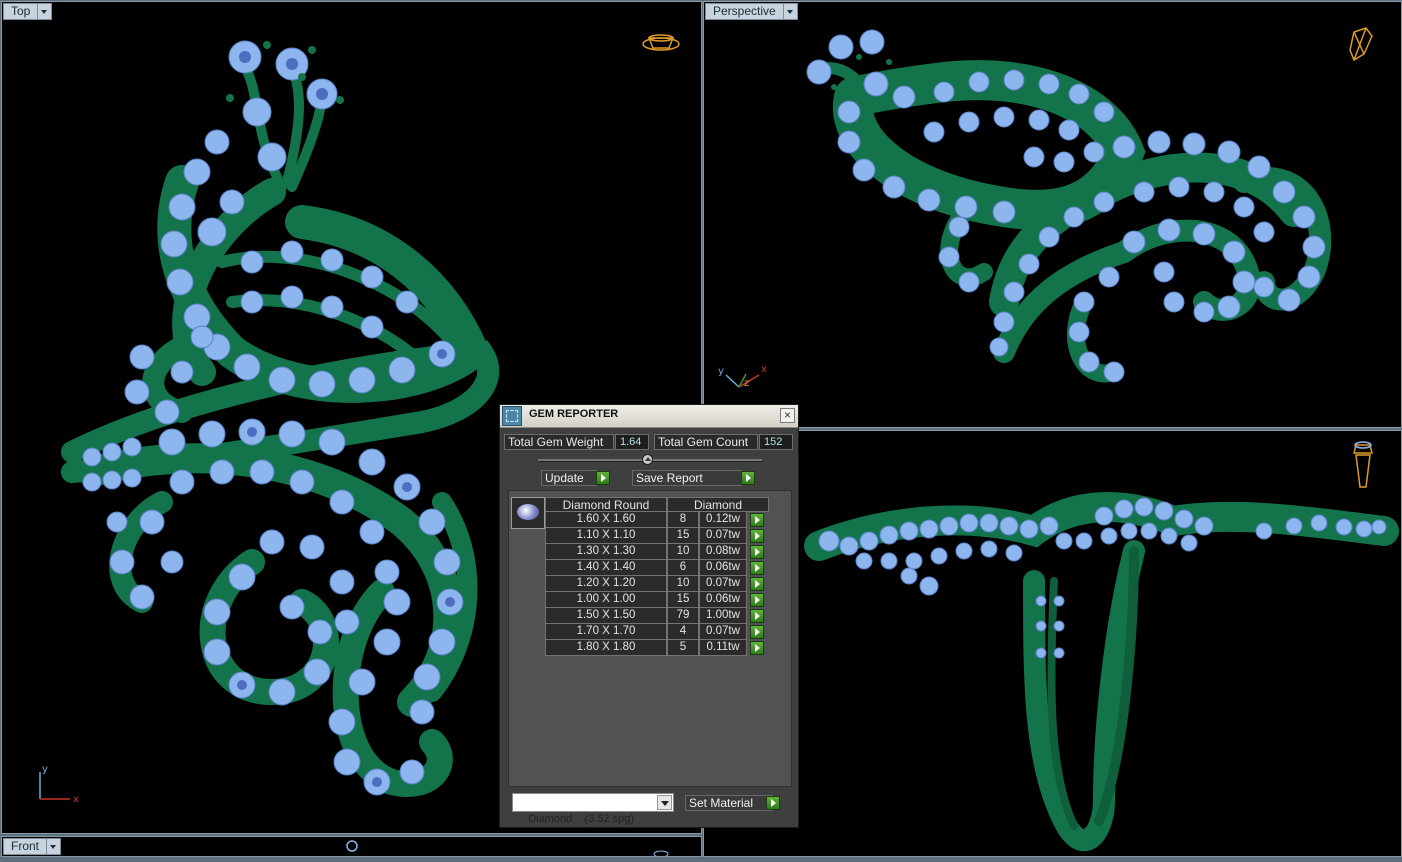  What do you see at coordinates (581, 819) in the screenshot?
I see `material-select-value: Diamond (3.52 spg)` at bounding box center [581, 819].